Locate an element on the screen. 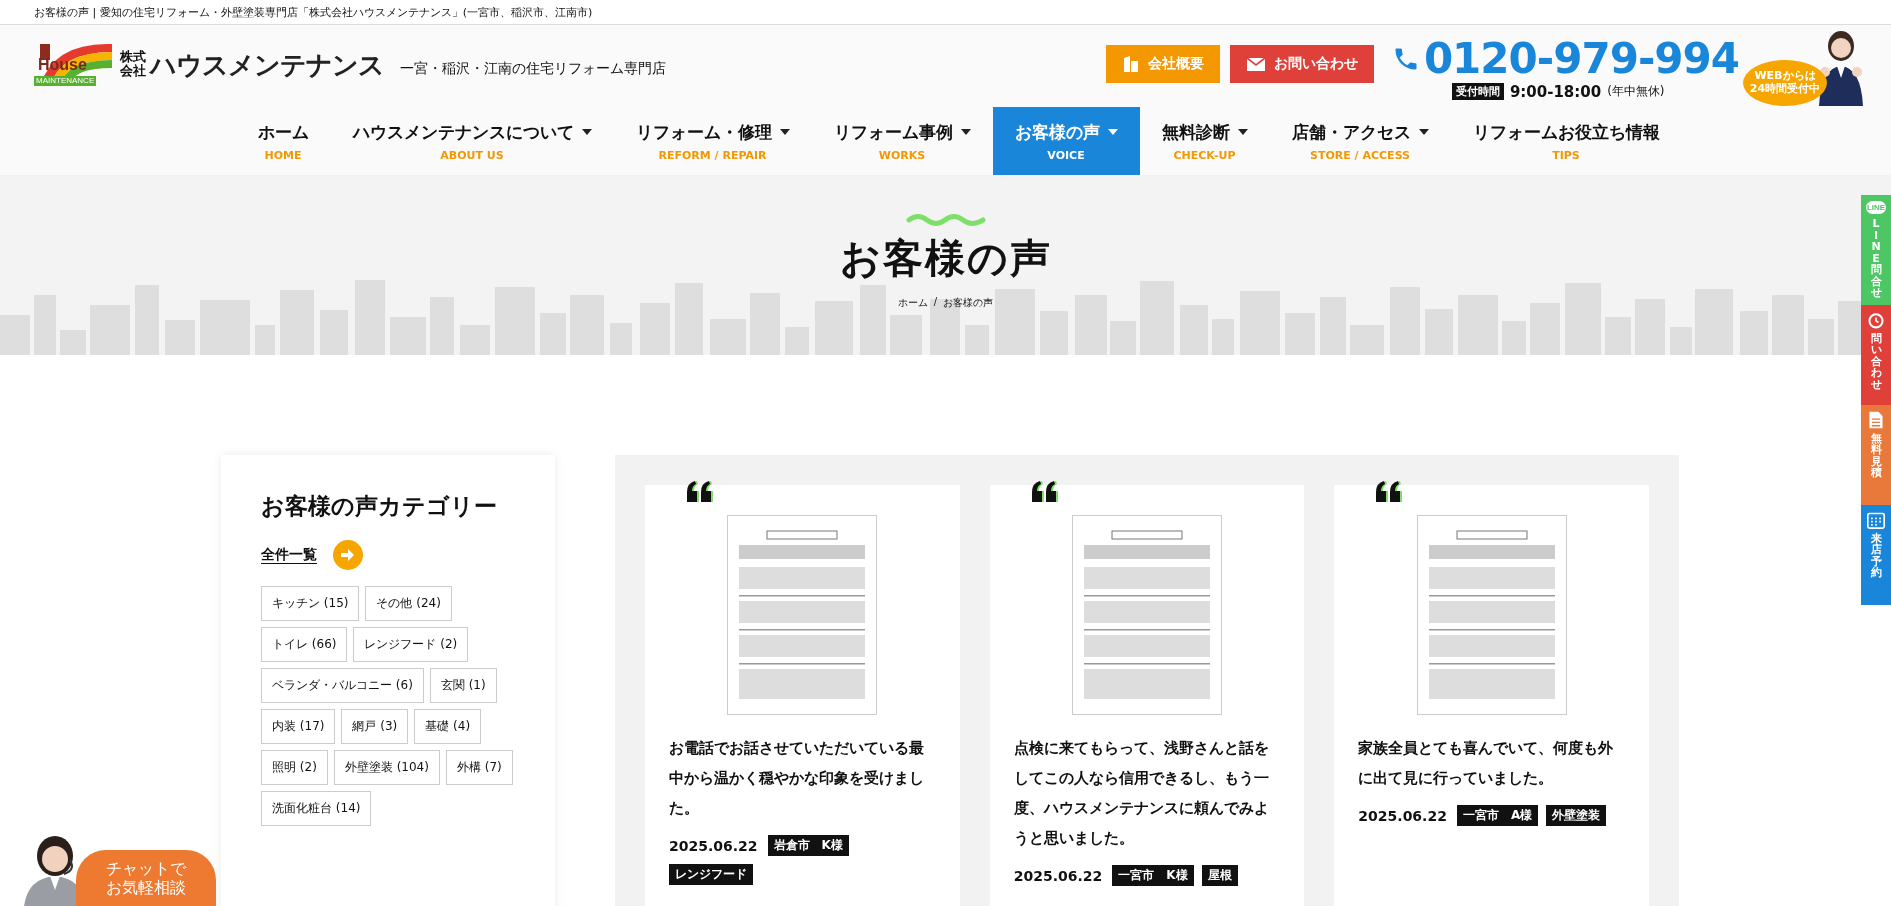 Image resolution: width=1891 pixels, height=906 pixels. page-title: お客様の声 | 愛知の住宅リフォーム・外壁塗装専門店「株式会社ハウスメンテナンス」(一宮市、稲沢市、江南市) is located at coordinates (313, 12).